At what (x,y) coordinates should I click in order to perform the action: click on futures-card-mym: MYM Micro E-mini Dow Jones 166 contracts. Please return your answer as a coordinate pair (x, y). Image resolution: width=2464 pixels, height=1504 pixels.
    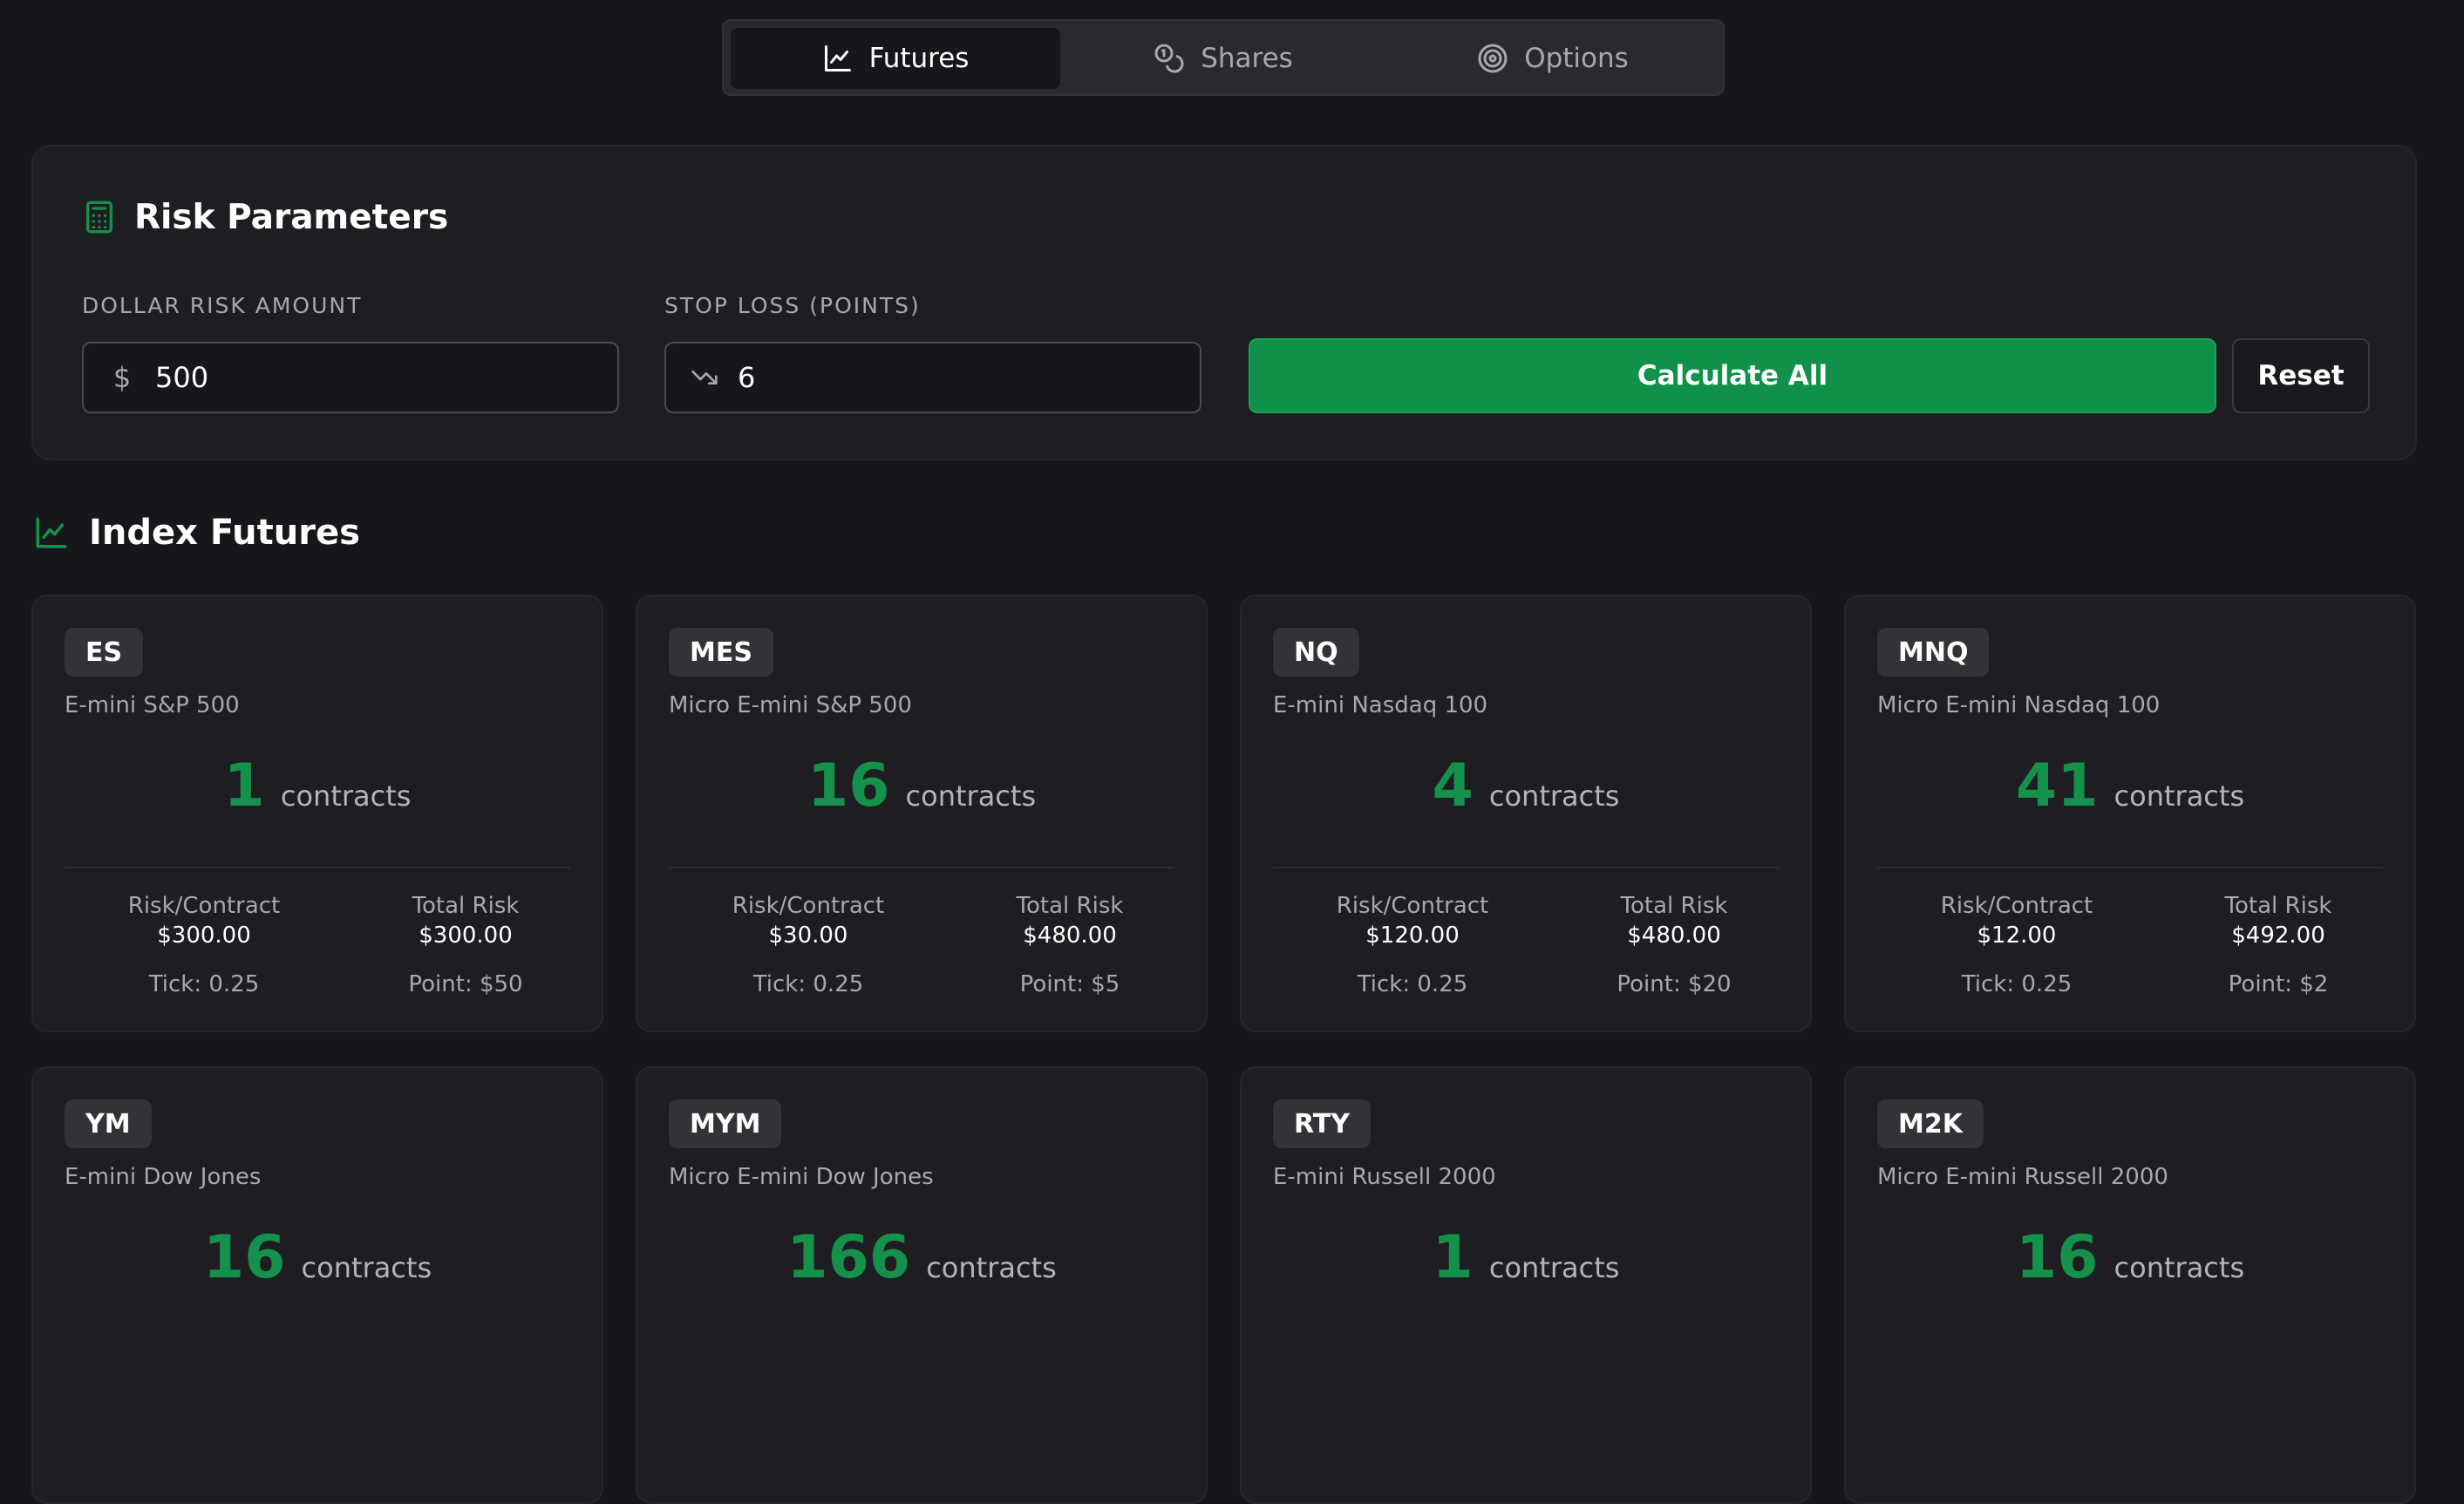
    Looking at the image, I should click on (922, 1285).